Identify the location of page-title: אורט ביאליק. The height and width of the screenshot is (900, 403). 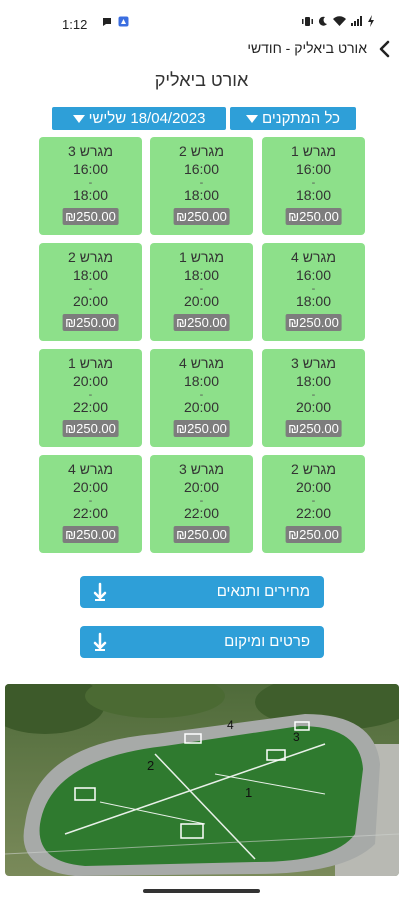
(201, 80).